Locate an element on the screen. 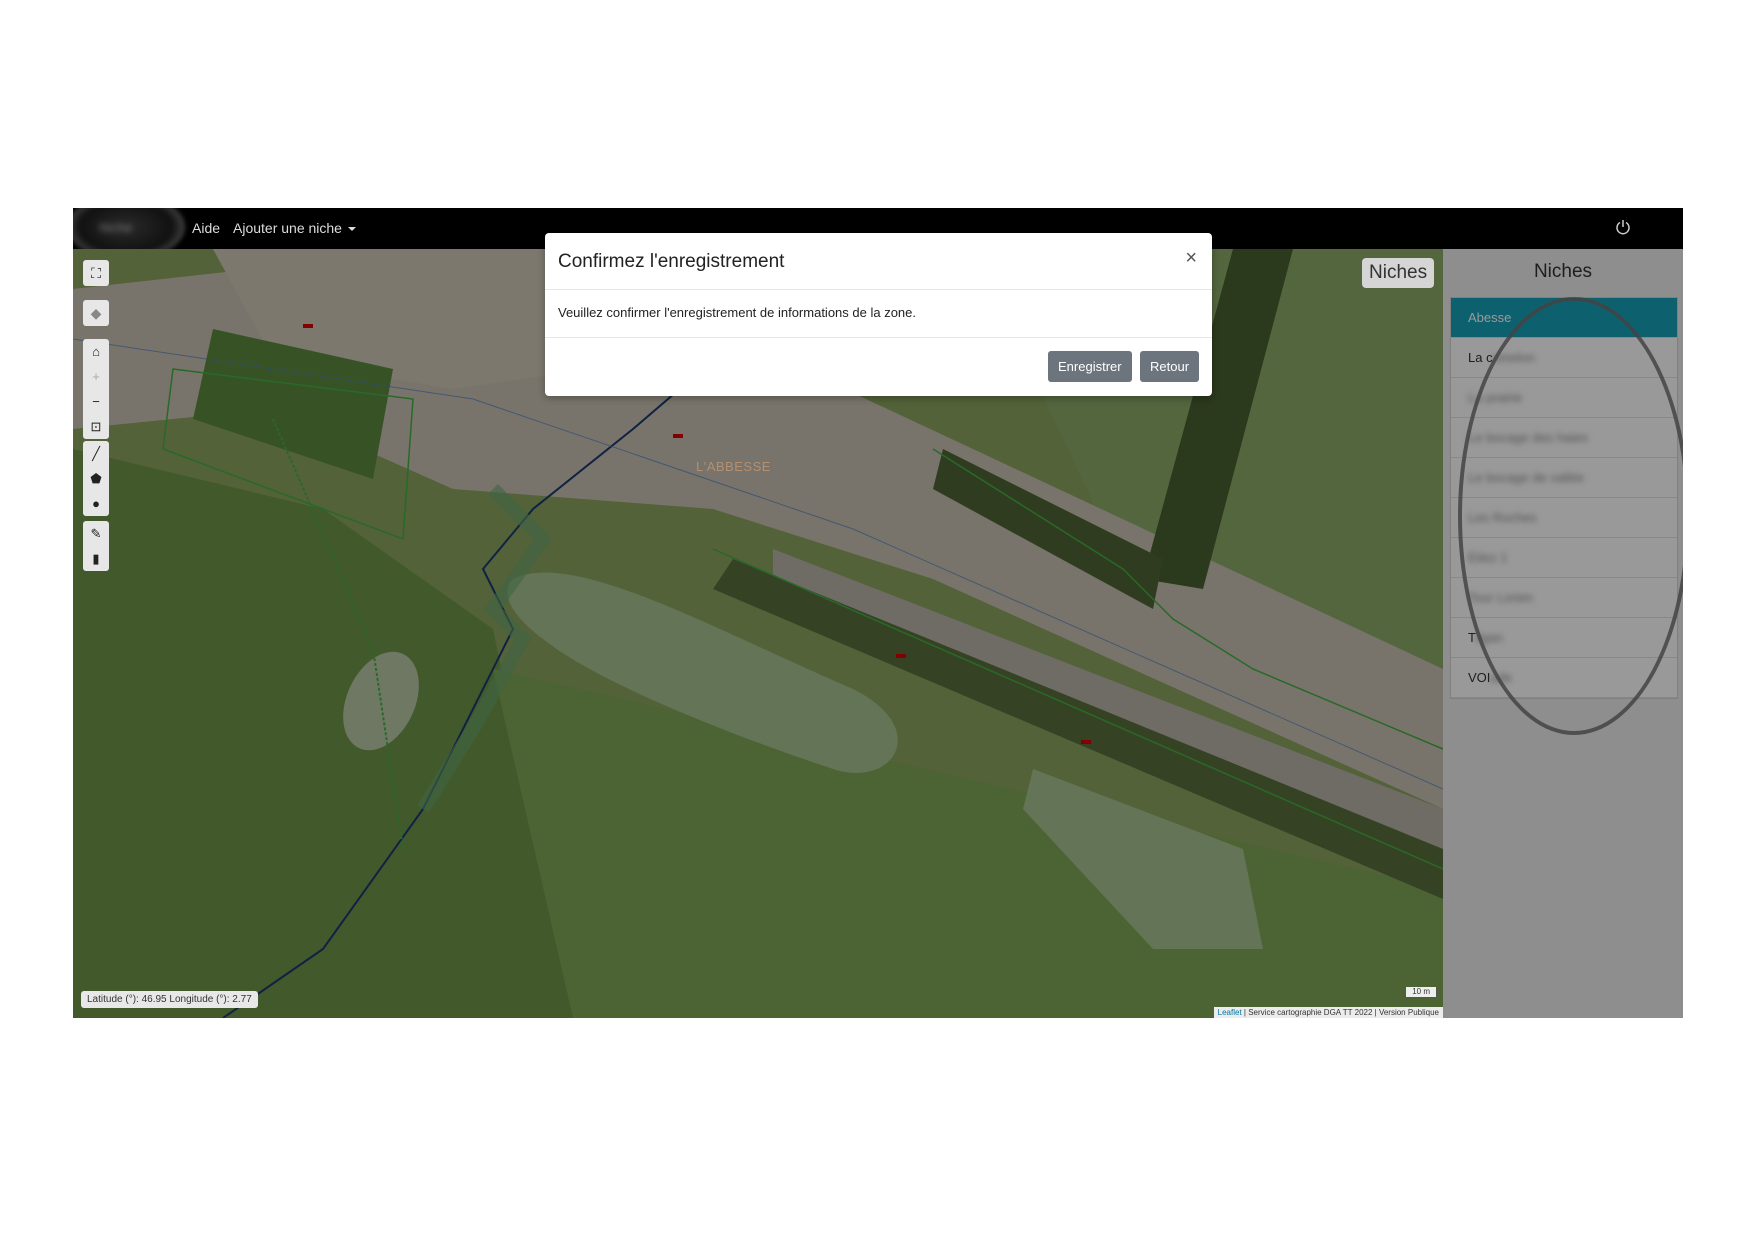 This screenshot has width=1755, height=1241. dialog-footer: Enregistrer Retour is located at coordinates (878, 367).